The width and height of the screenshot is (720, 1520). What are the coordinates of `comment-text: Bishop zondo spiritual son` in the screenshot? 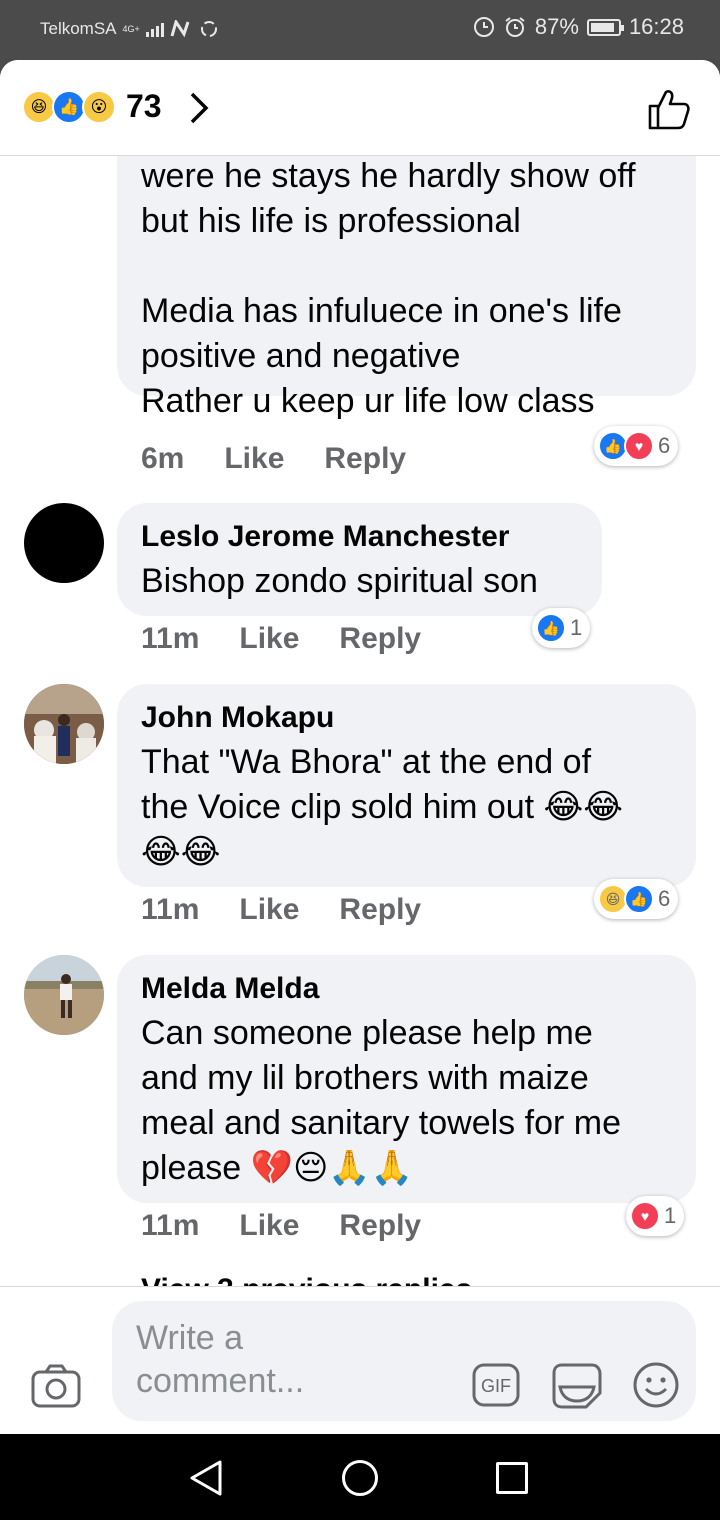 It's located at (339, 581).